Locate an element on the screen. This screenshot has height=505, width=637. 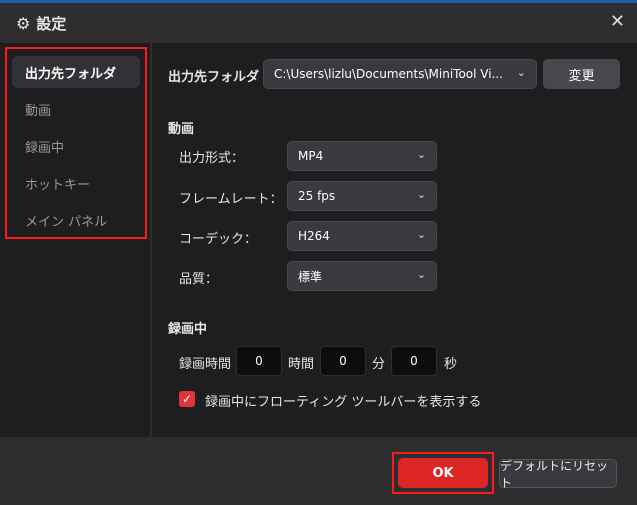
seconds-unit: 秒 is located at coordinates (451, 364).